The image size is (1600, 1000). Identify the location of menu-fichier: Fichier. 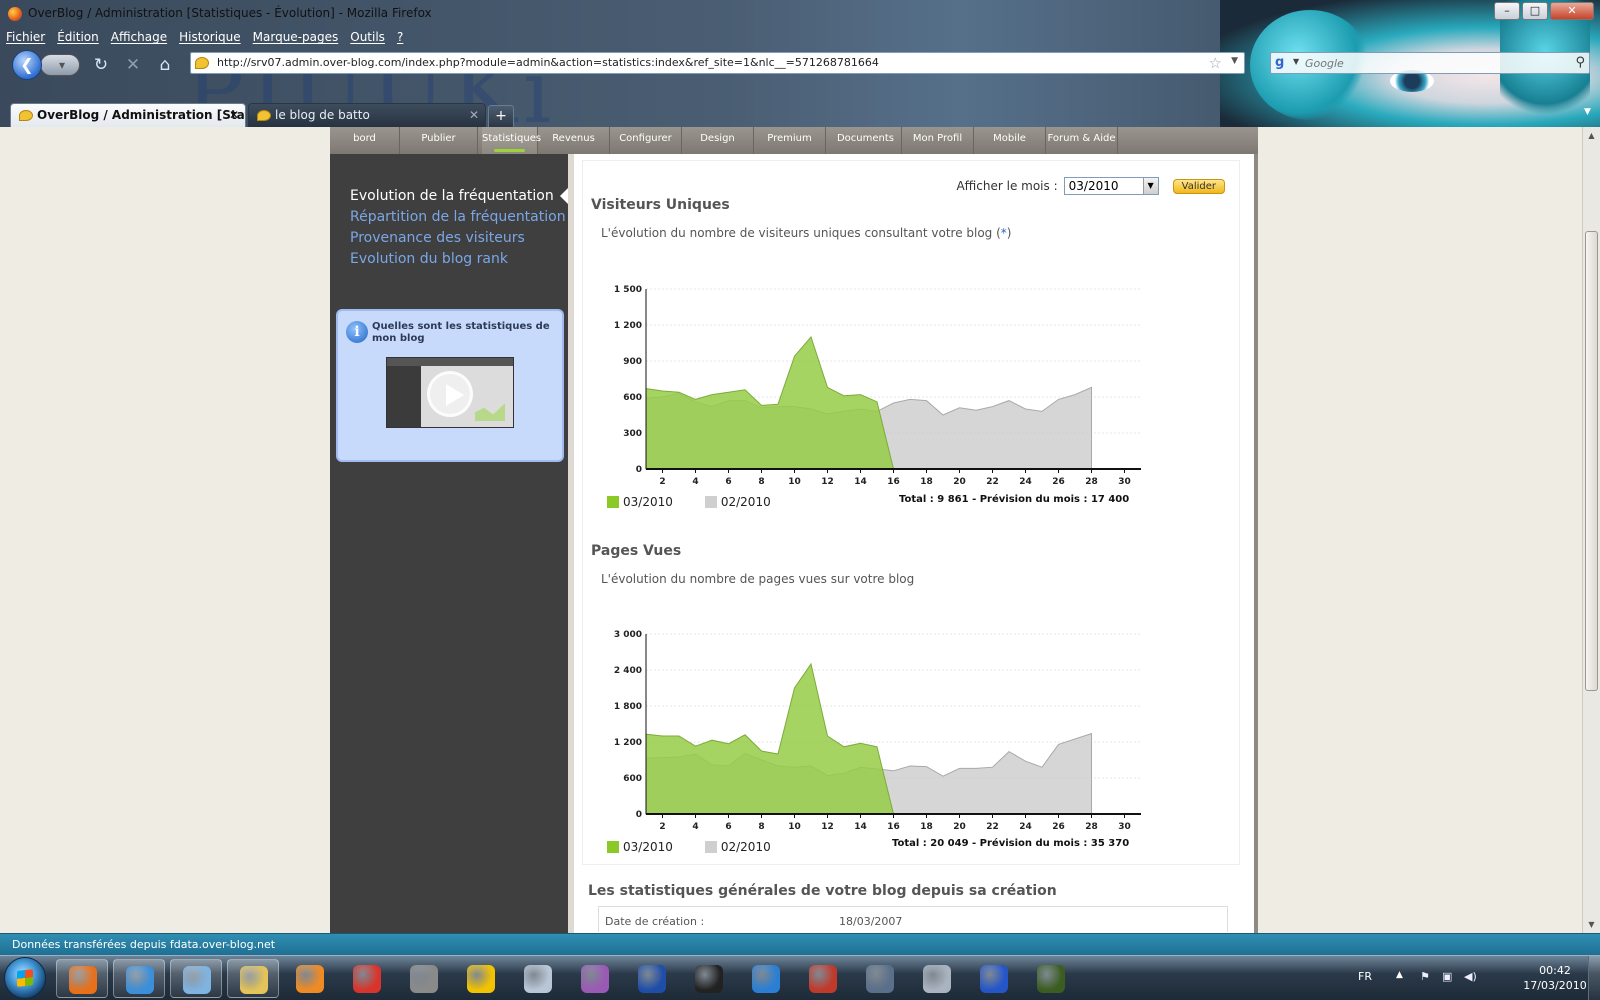
(25, 38).